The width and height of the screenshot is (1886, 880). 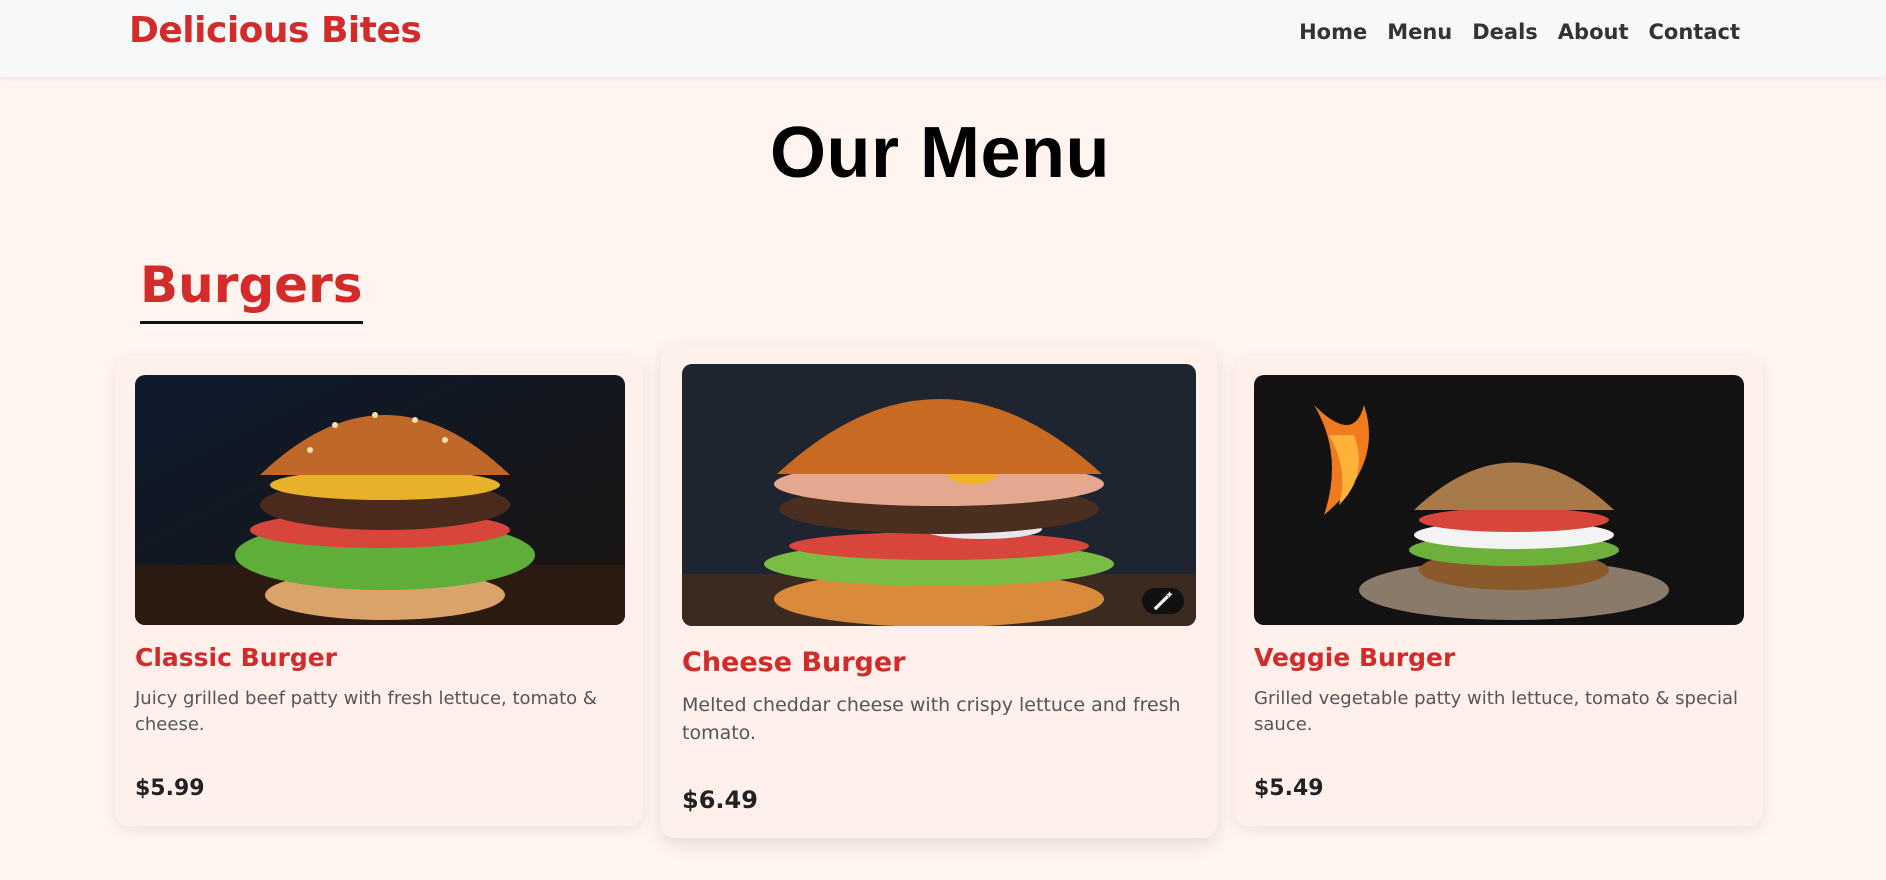 I want to click on card-price: $6.49, so click(x=720, y=800).